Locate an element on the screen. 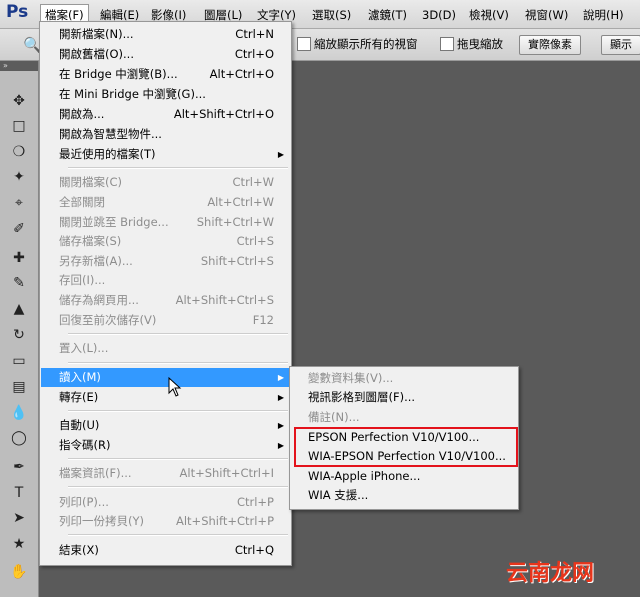 Image resolution: width=640 pixels, height=597 pixels. menu-recent-files: 最近使用的檔案(T) ▶ is located at coordinates (165, 154).